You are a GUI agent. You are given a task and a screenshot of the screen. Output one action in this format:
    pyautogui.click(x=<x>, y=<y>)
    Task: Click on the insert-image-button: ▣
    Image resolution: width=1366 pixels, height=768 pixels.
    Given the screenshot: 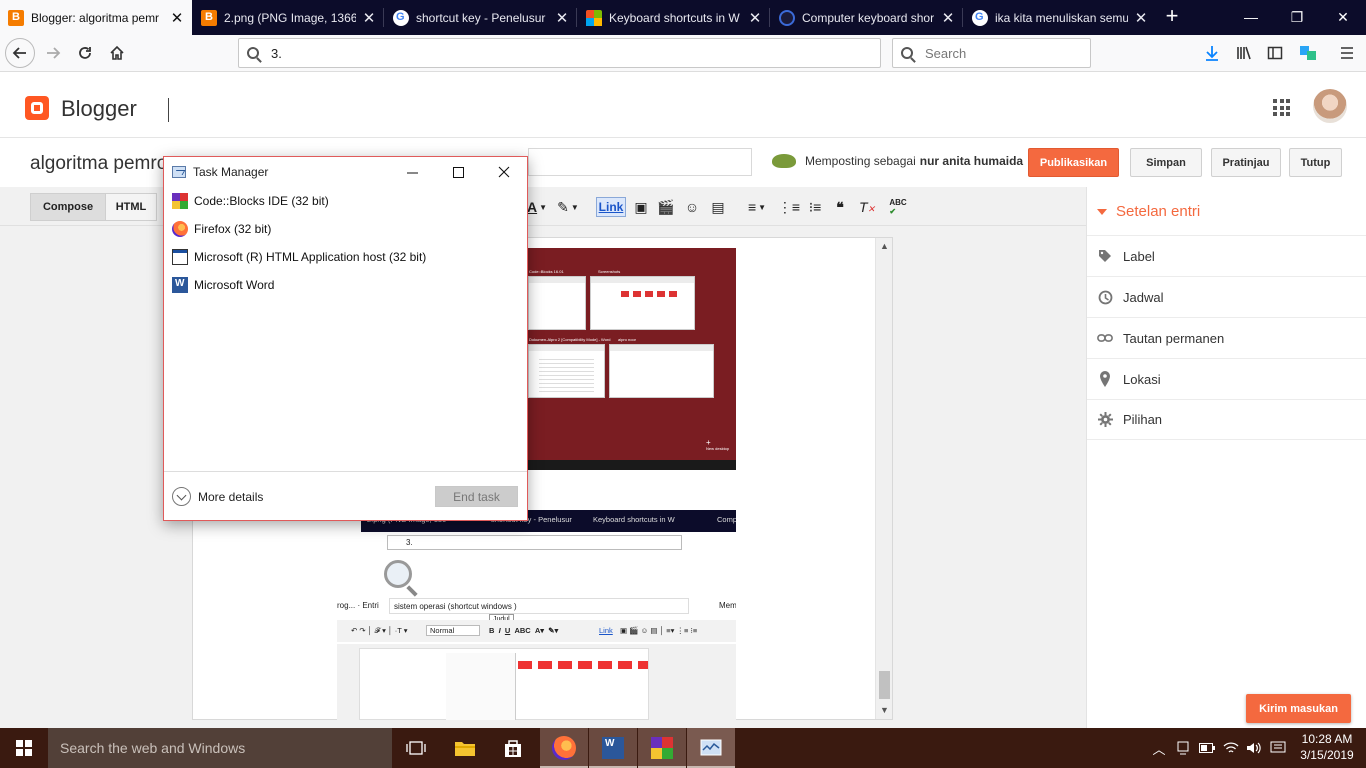 What is the action you would take?
    pyautogui.click(x=641, y=207)
    